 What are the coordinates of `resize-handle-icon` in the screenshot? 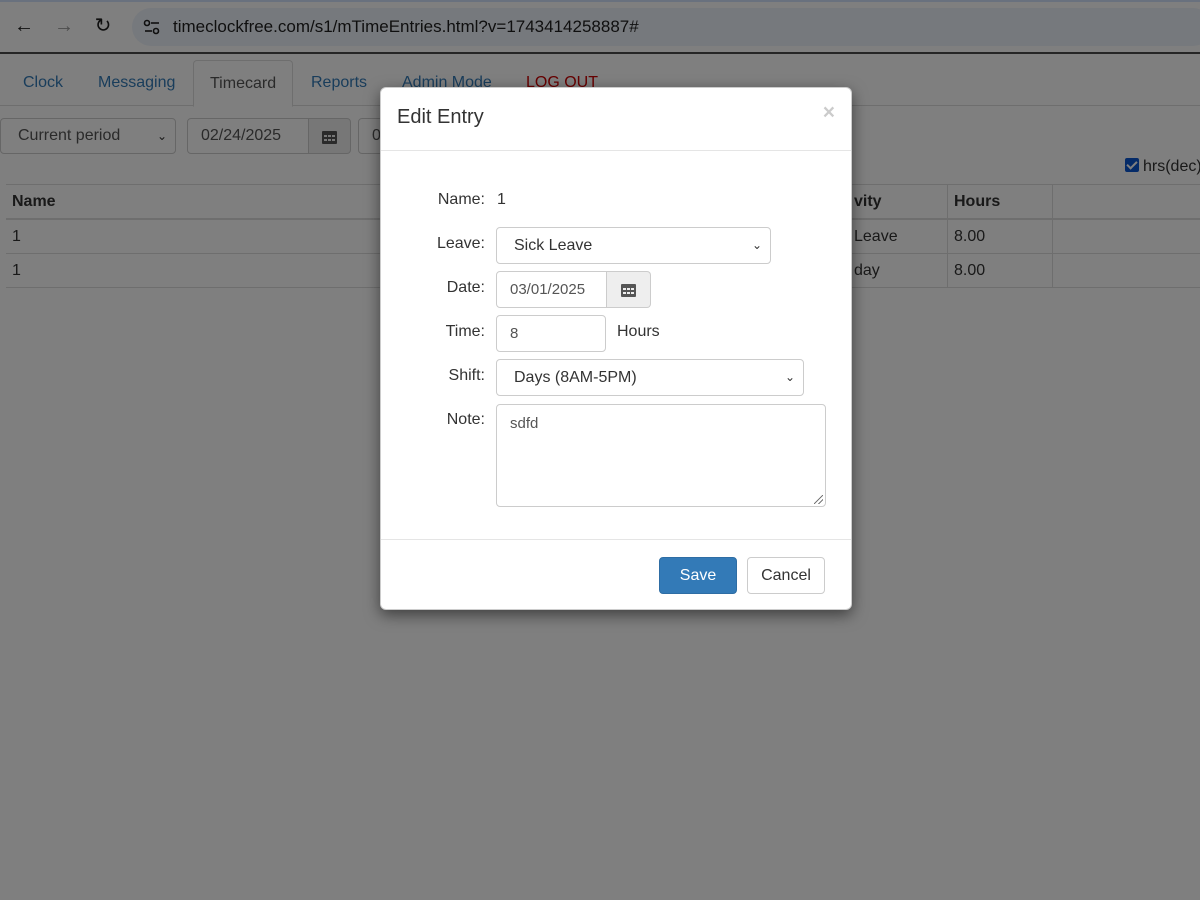 It's located at (818, 499).